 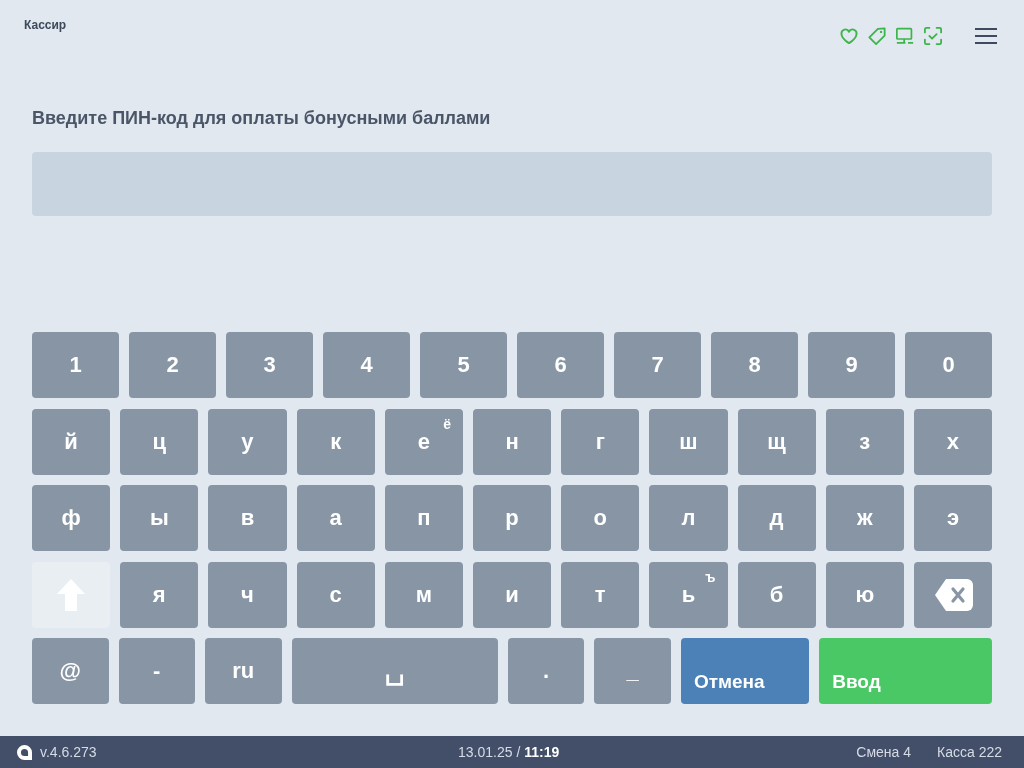 What do you see at coordinates (335, 594) in the screenshot?
I see `keyboard-key: с` at bounding box center [335, 594].